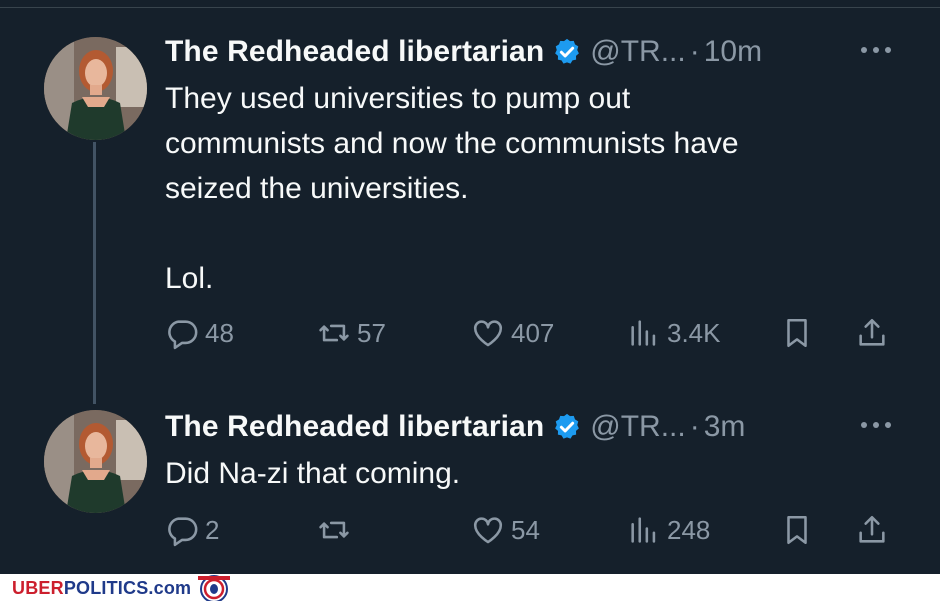  Describe the element at coordinates (199, 333) in the screenshot. I see `reply-button: 48` at that location.